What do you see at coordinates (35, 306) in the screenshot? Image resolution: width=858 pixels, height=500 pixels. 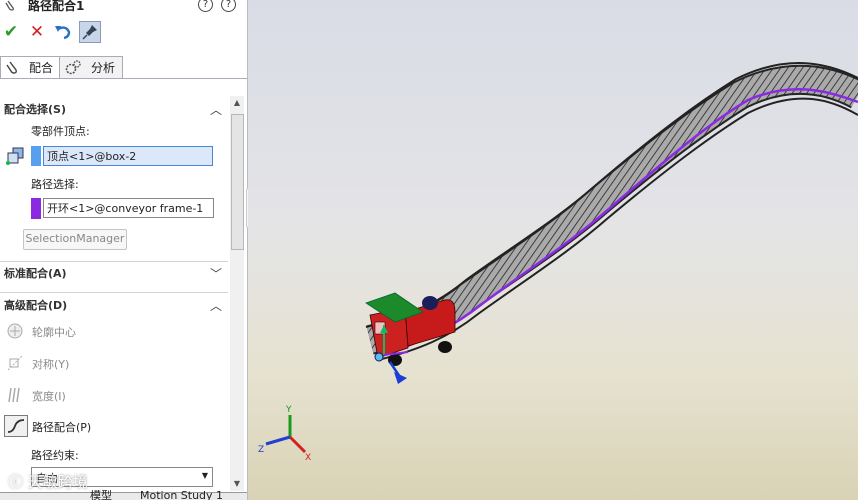 I see `section-advanced-mates-header: 高级配合(D)` at bounding box center [35, 306].